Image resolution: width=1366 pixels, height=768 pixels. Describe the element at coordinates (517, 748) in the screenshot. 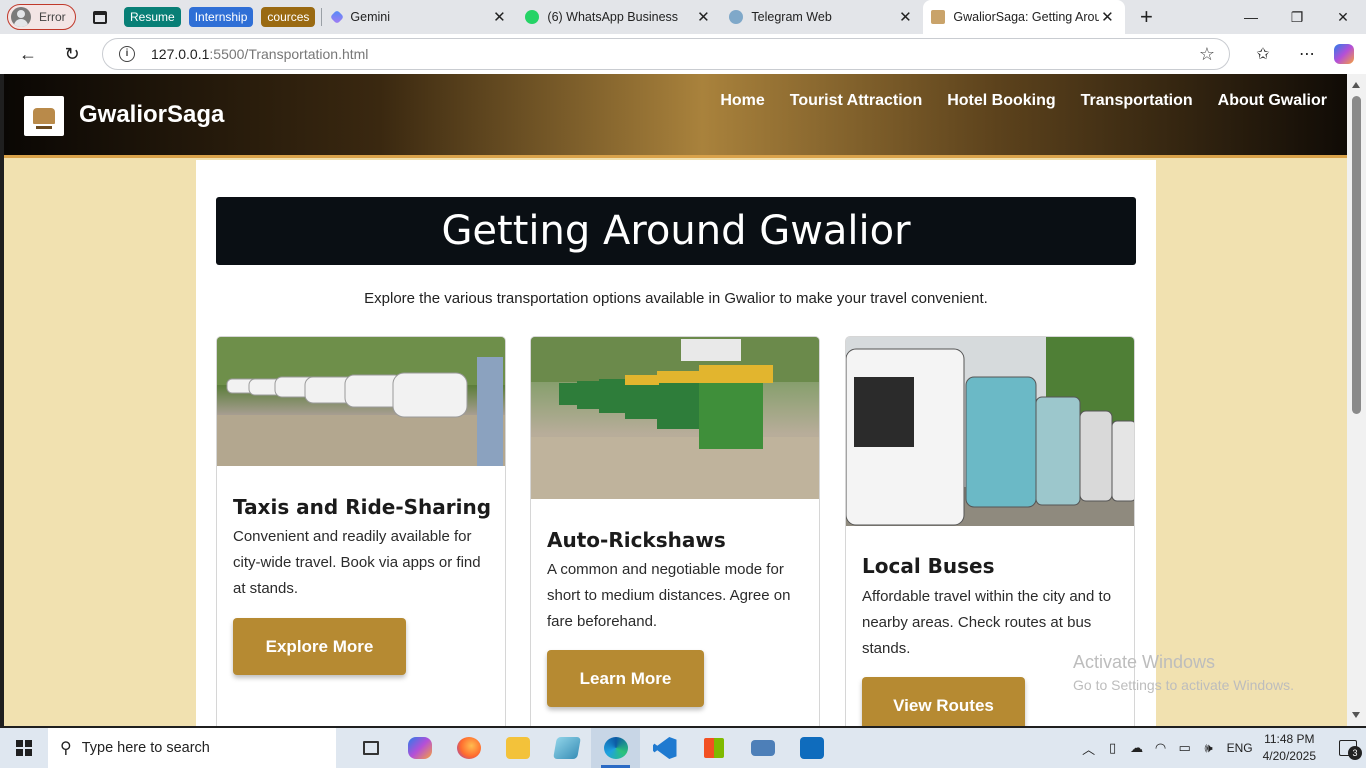

I see `file-explorer-icon` at that location.